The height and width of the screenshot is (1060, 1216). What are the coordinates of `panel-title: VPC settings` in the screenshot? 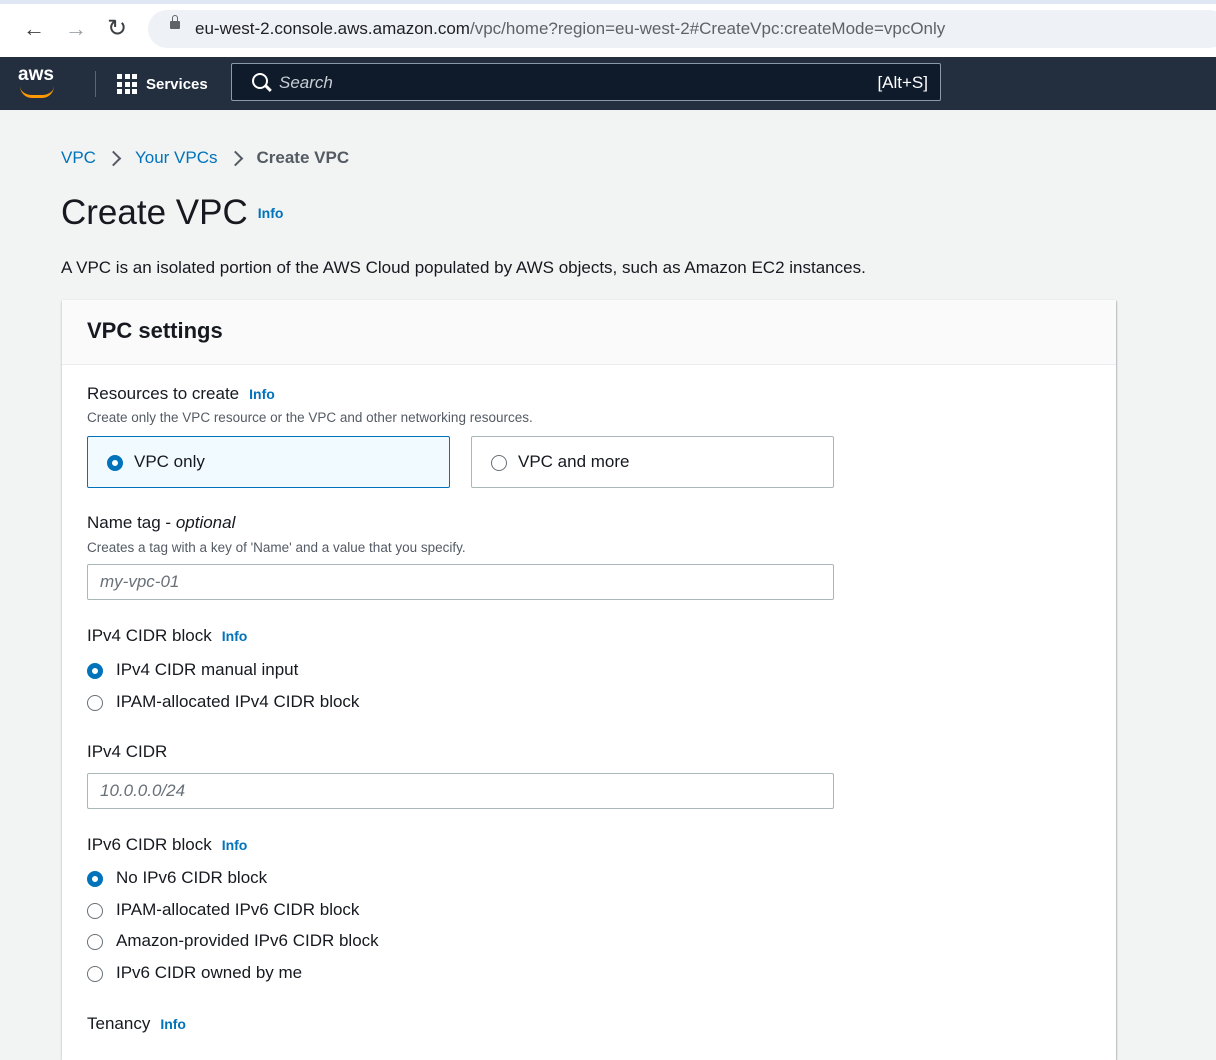 It's located at (155, 330).